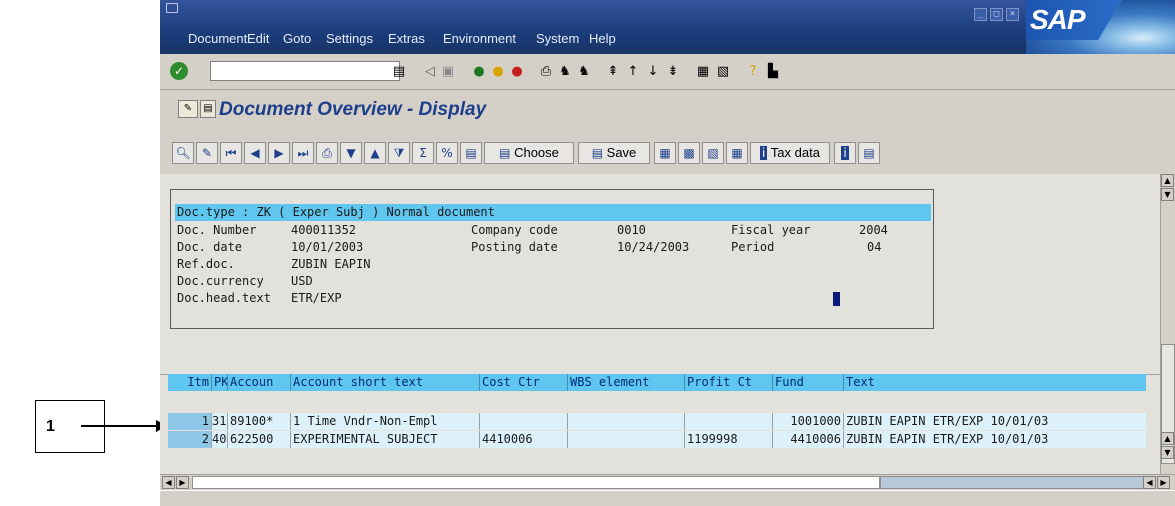 This screenshot has height=506, width=1175. I want to click on menu-help: Help, so click(602, 38).